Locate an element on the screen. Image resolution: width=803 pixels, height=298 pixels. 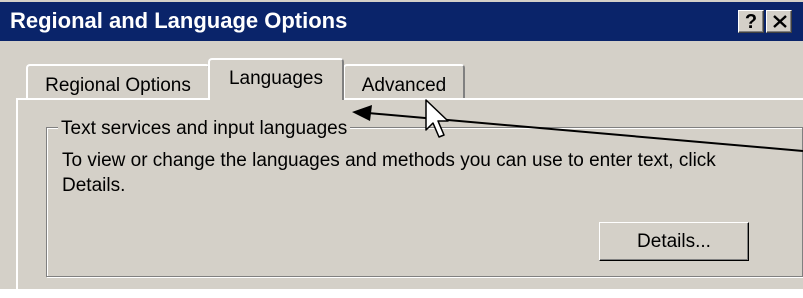
mouse-pointer-icon is located at coordinates (437, 118).